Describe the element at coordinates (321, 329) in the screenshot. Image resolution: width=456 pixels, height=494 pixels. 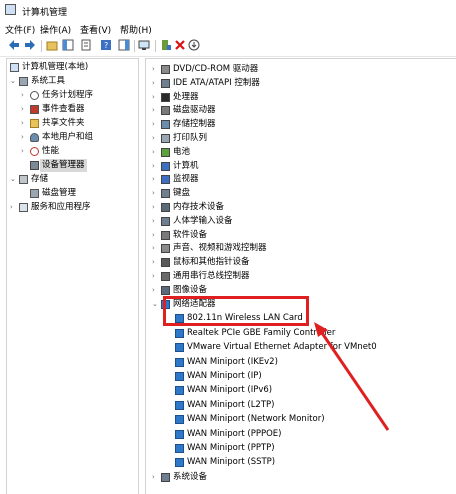
I see `annotation-arrow-head` at that location.